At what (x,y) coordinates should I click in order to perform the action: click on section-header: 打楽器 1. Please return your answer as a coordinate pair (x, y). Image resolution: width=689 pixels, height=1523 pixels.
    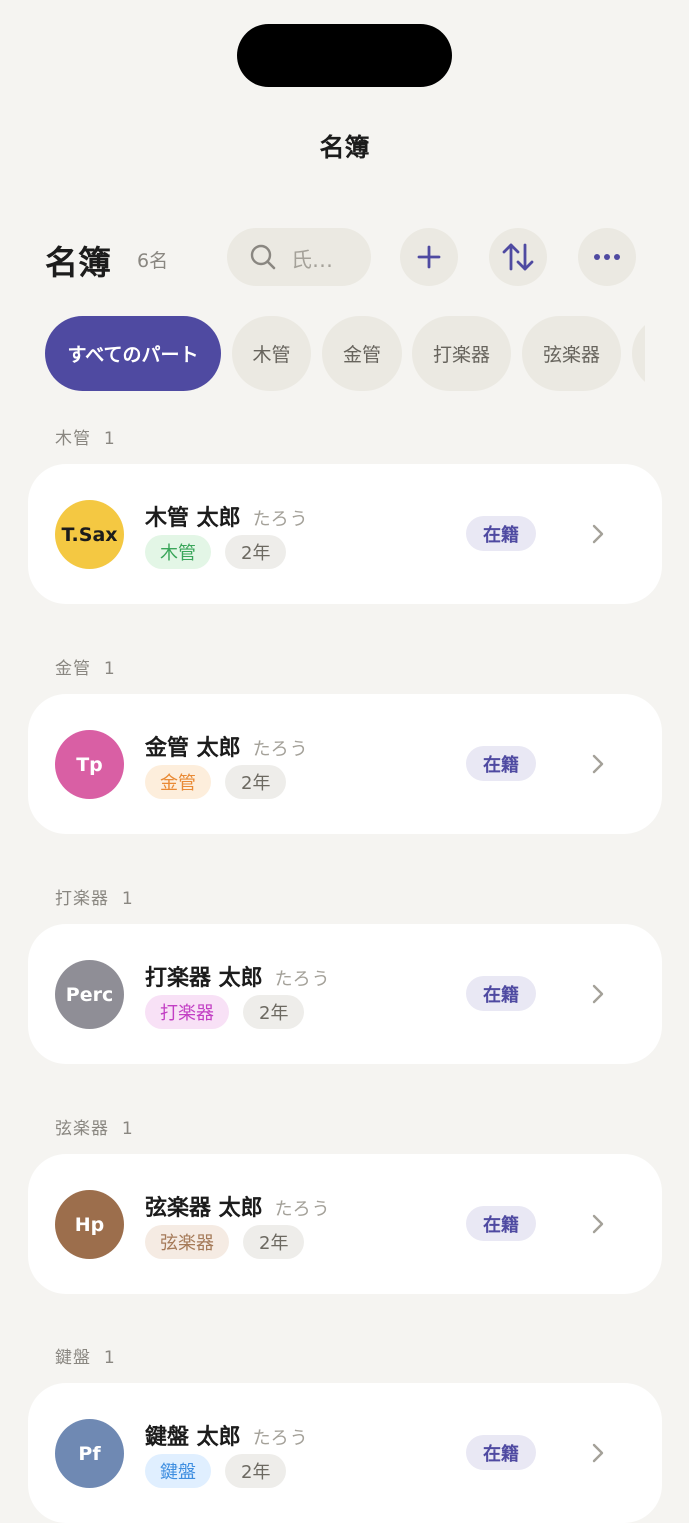
    Looking at the image, I should click on (94, 899).